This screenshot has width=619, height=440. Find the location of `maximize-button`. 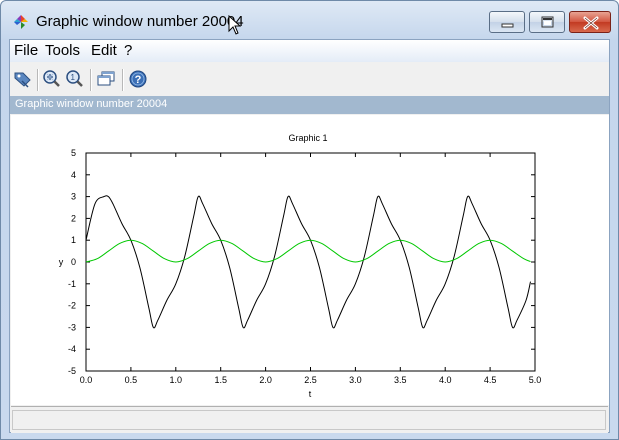

maximize-button is located at coordinates (547, 22).